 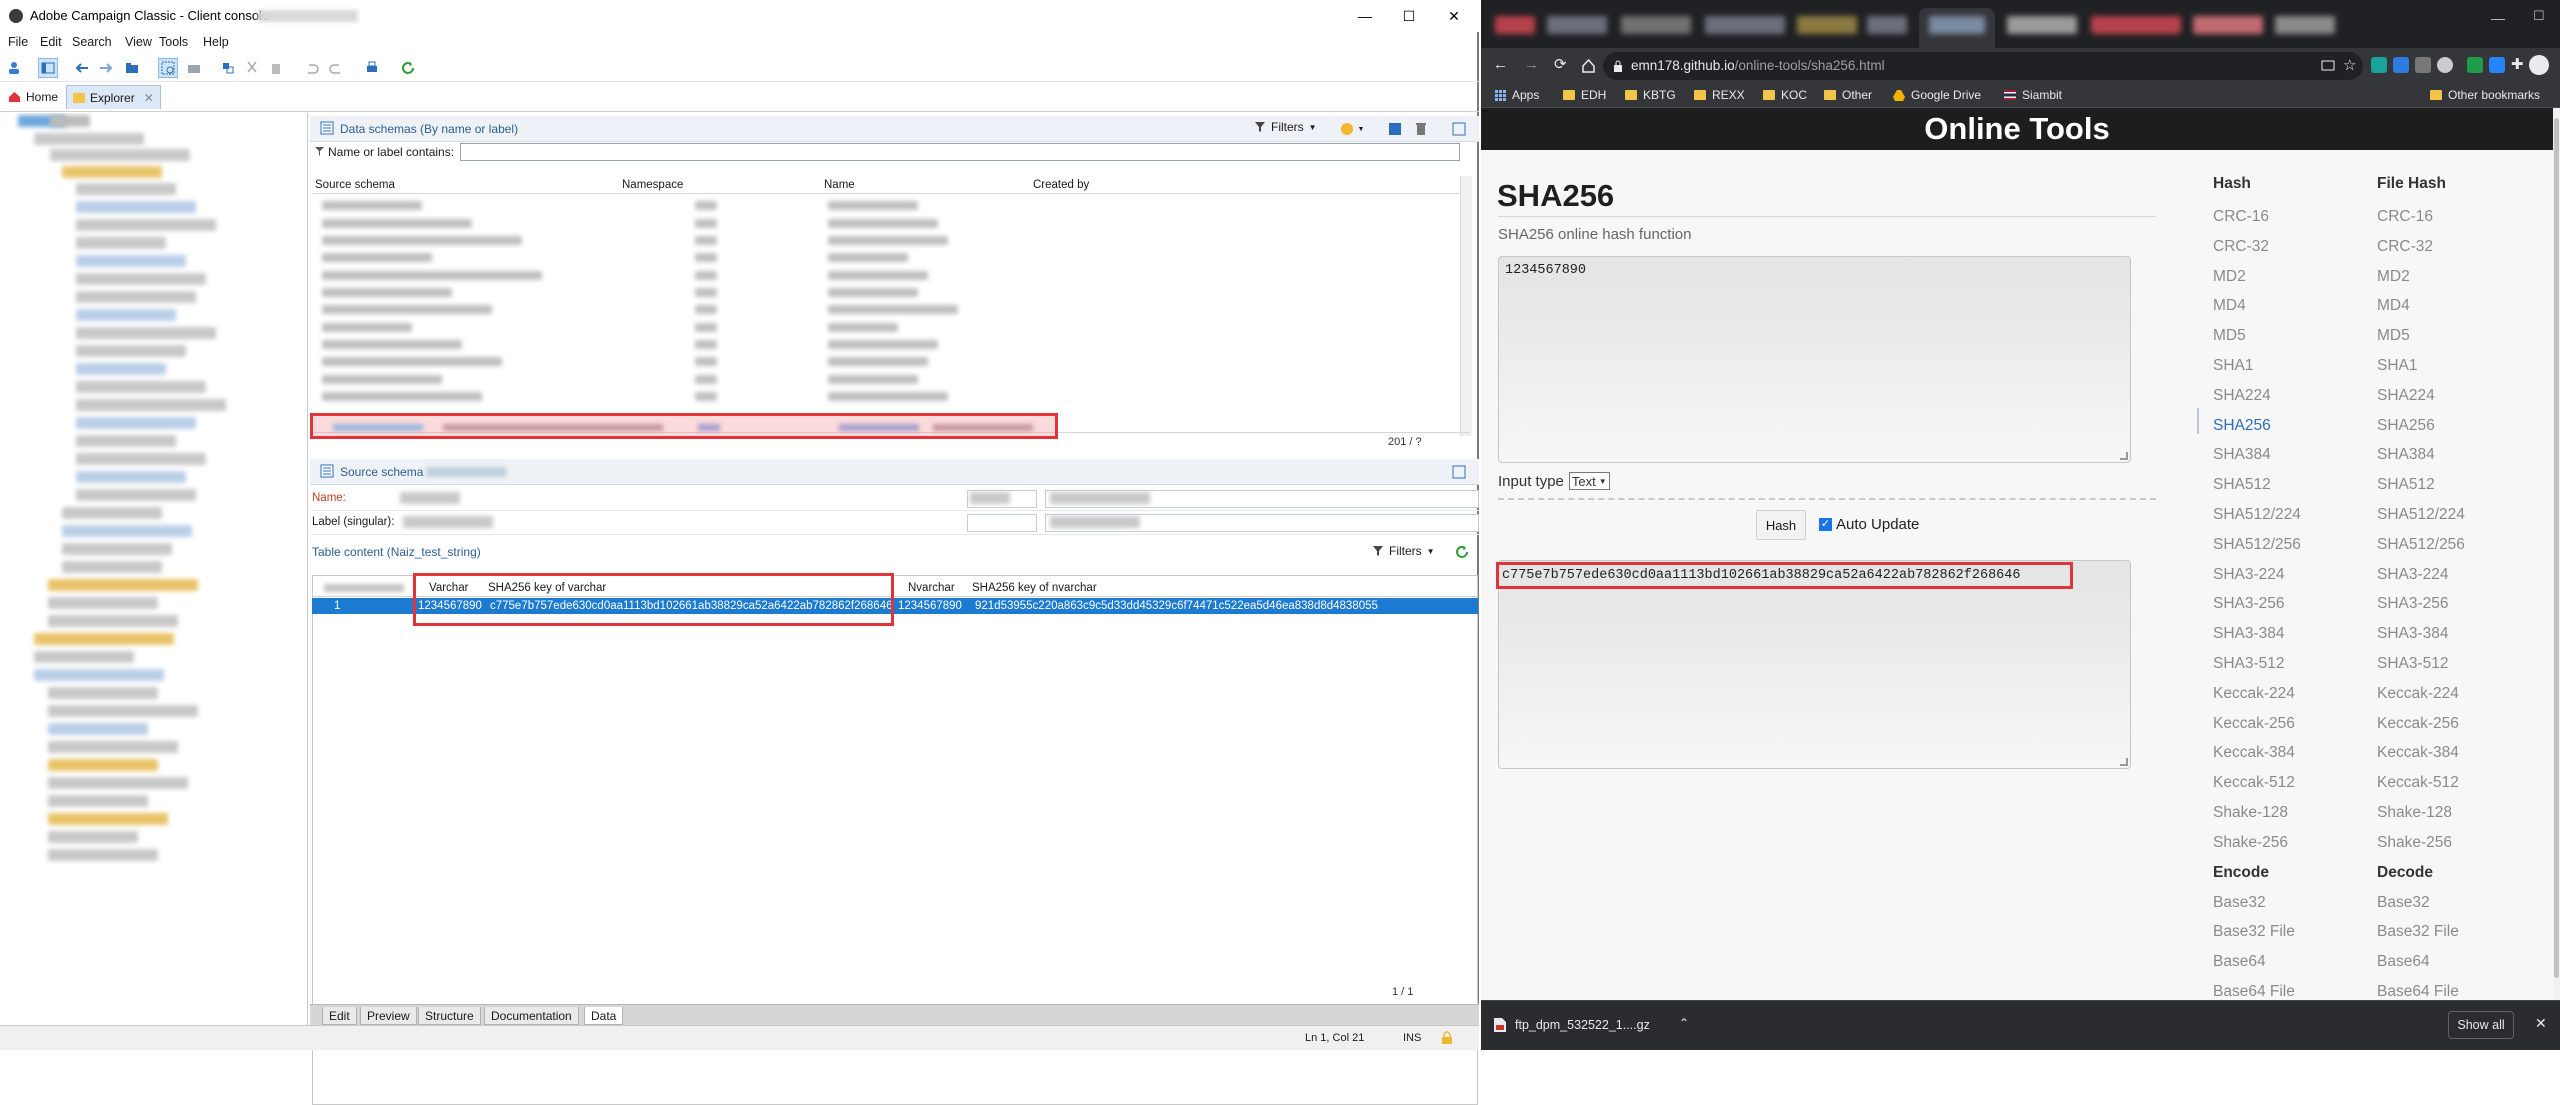 What do you see at coordinates (2033, 95) in the screenshot?
I see `bookmark-siambit: Siambit` at bounding box center [2033, 95].